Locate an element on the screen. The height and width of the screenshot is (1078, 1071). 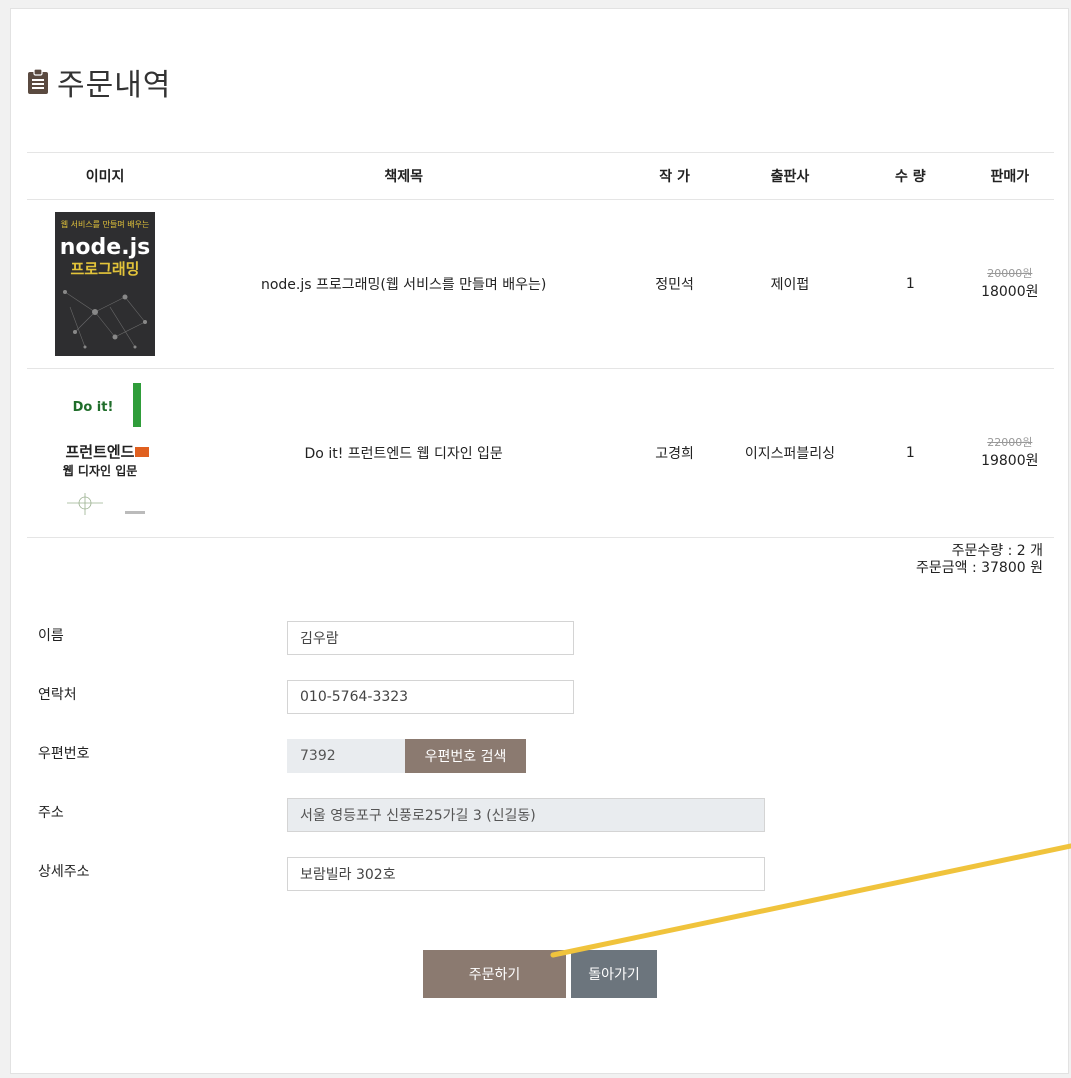
cover-text-sub: 프로그래밍 is located at coordinates (105, 269).